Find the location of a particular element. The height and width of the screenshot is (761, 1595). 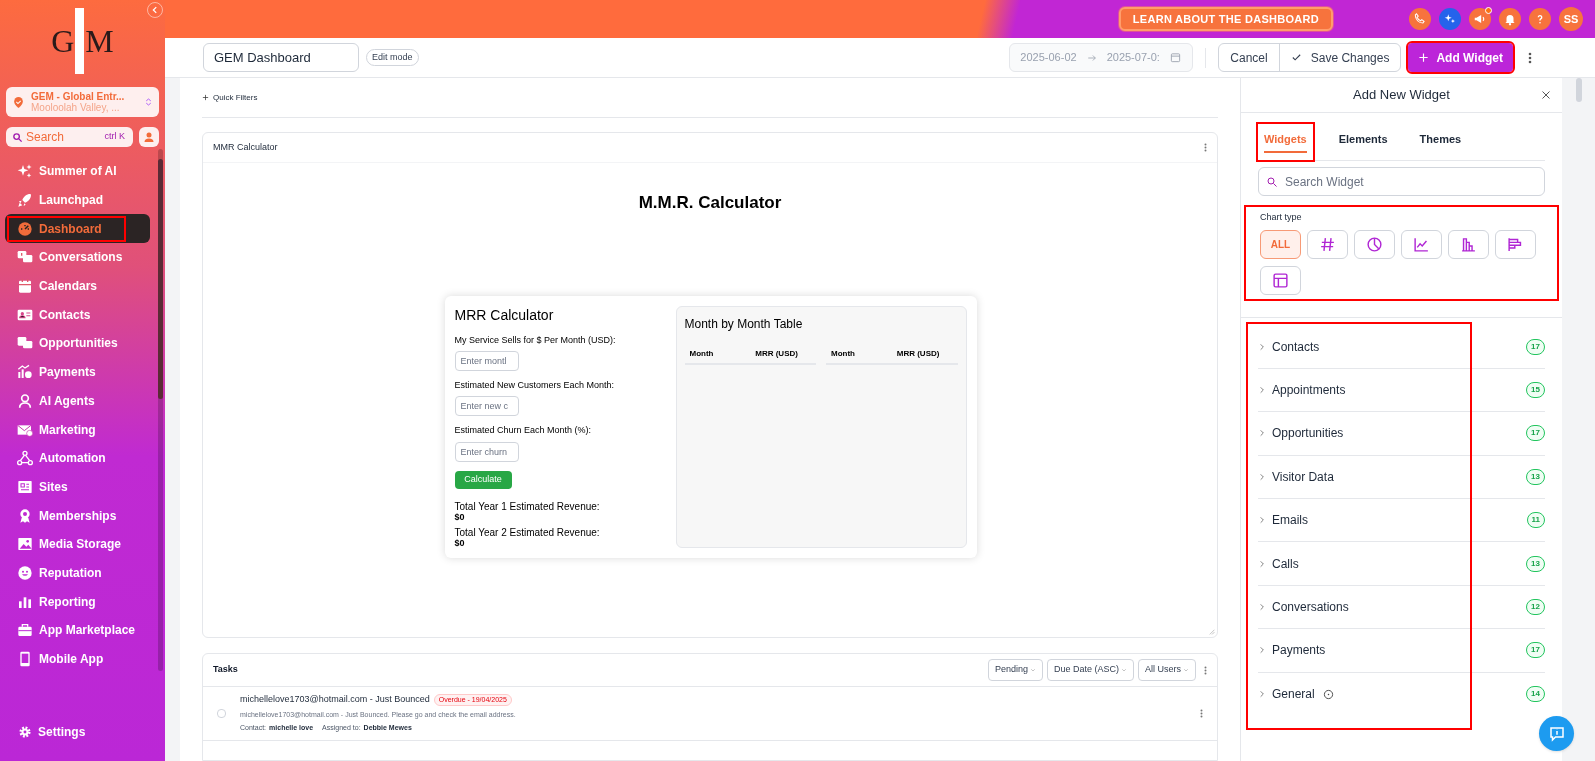

megaphone-icon is located at coordinates (1480, 19).